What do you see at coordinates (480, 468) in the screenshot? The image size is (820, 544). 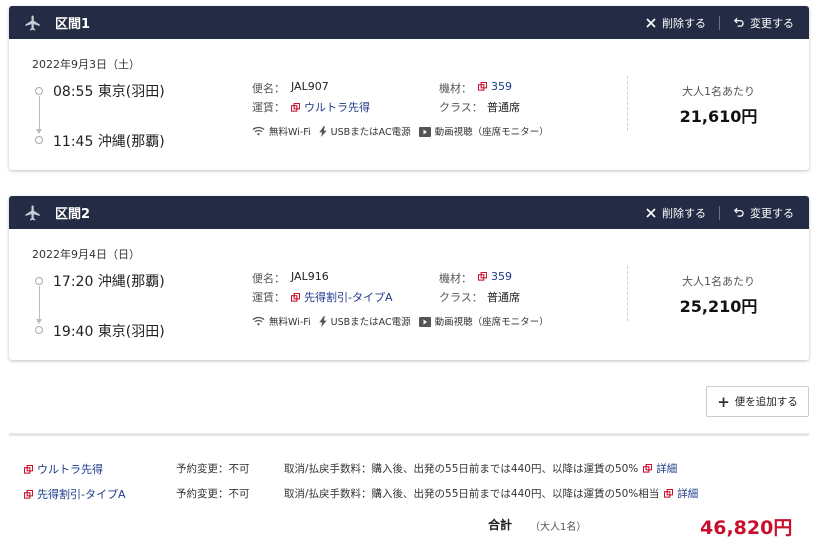 I see `fare-rule-cancel: 取消/払戻手数料：購入後、出発の55日前までは440円、以降は運賃の50% 詳細` at bounding box center [480, 468].